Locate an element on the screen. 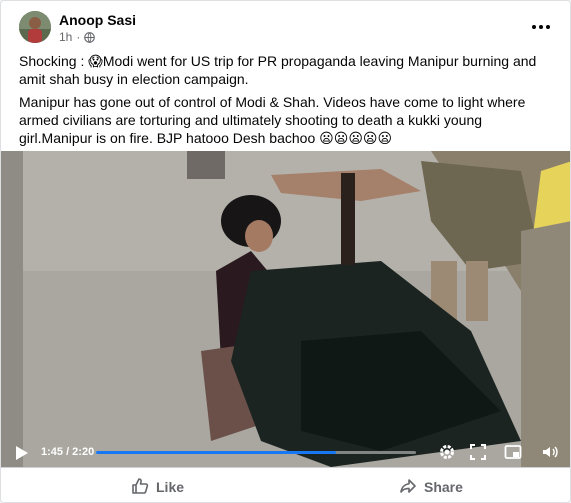  pip-icon is located at coordinates (513, 452).